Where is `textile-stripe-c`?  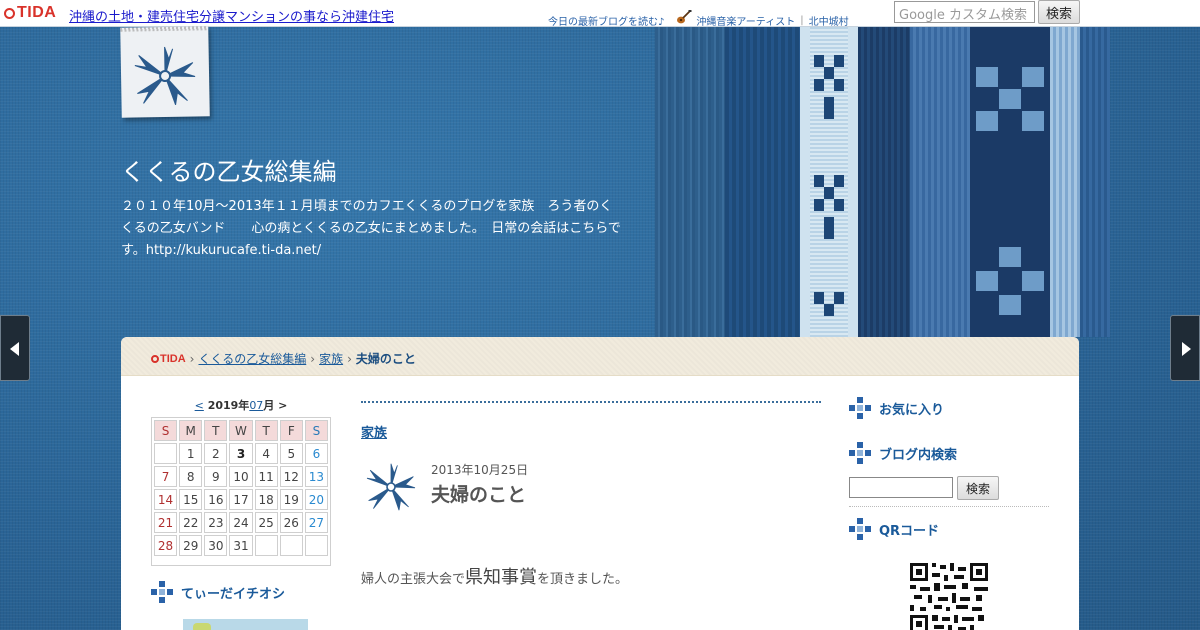 textile-stripe-c is located at coordinates (829, 182).